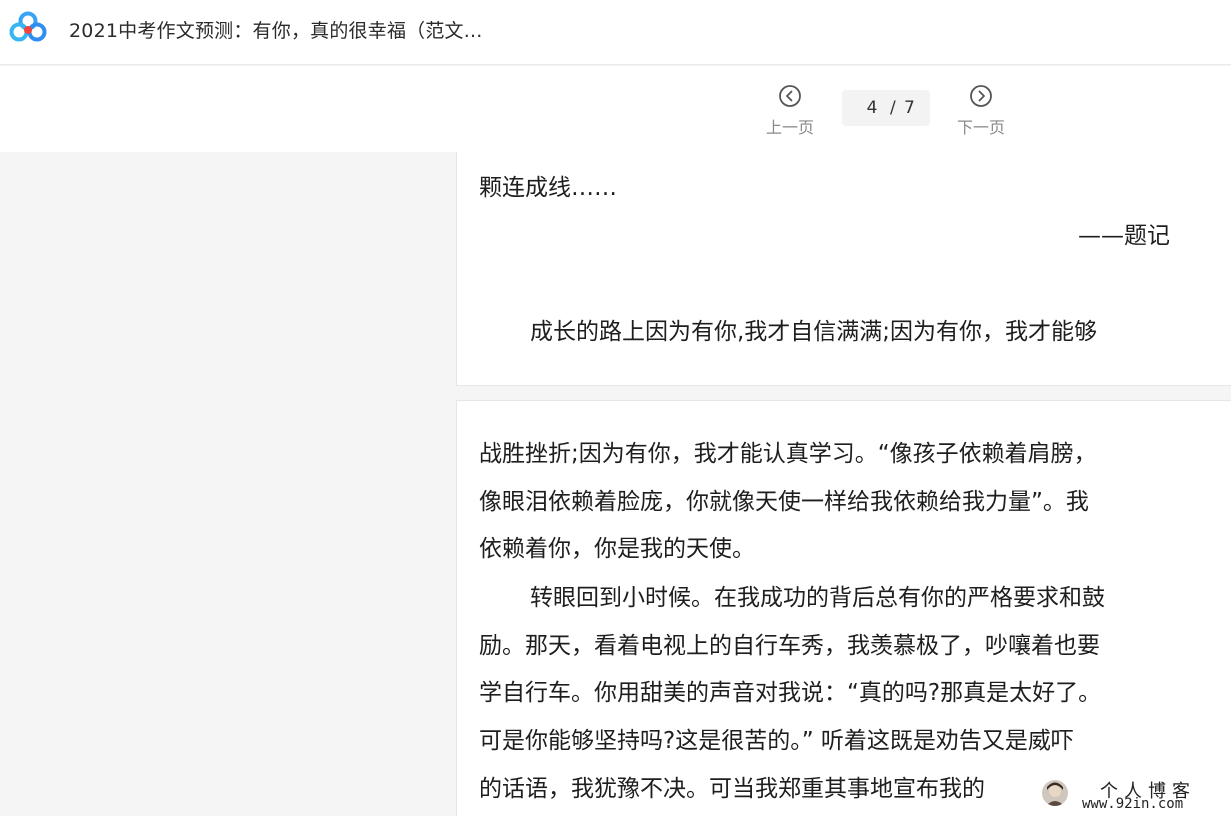 This screenshot has height=816, width=1231. What do you see at coordinates (981, 111) in the screenshot?
I see `next-page-button: 下一页` at bounding box center [981, 111].